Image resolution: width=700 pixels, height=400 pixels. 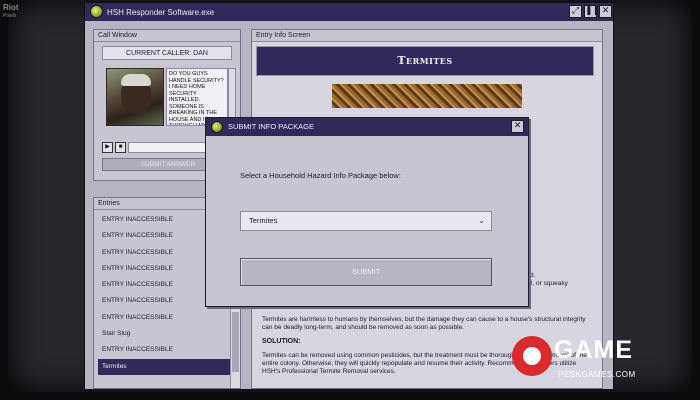 I want to click on info-package-select: Termites ⌄, so click(x=366, y=221).